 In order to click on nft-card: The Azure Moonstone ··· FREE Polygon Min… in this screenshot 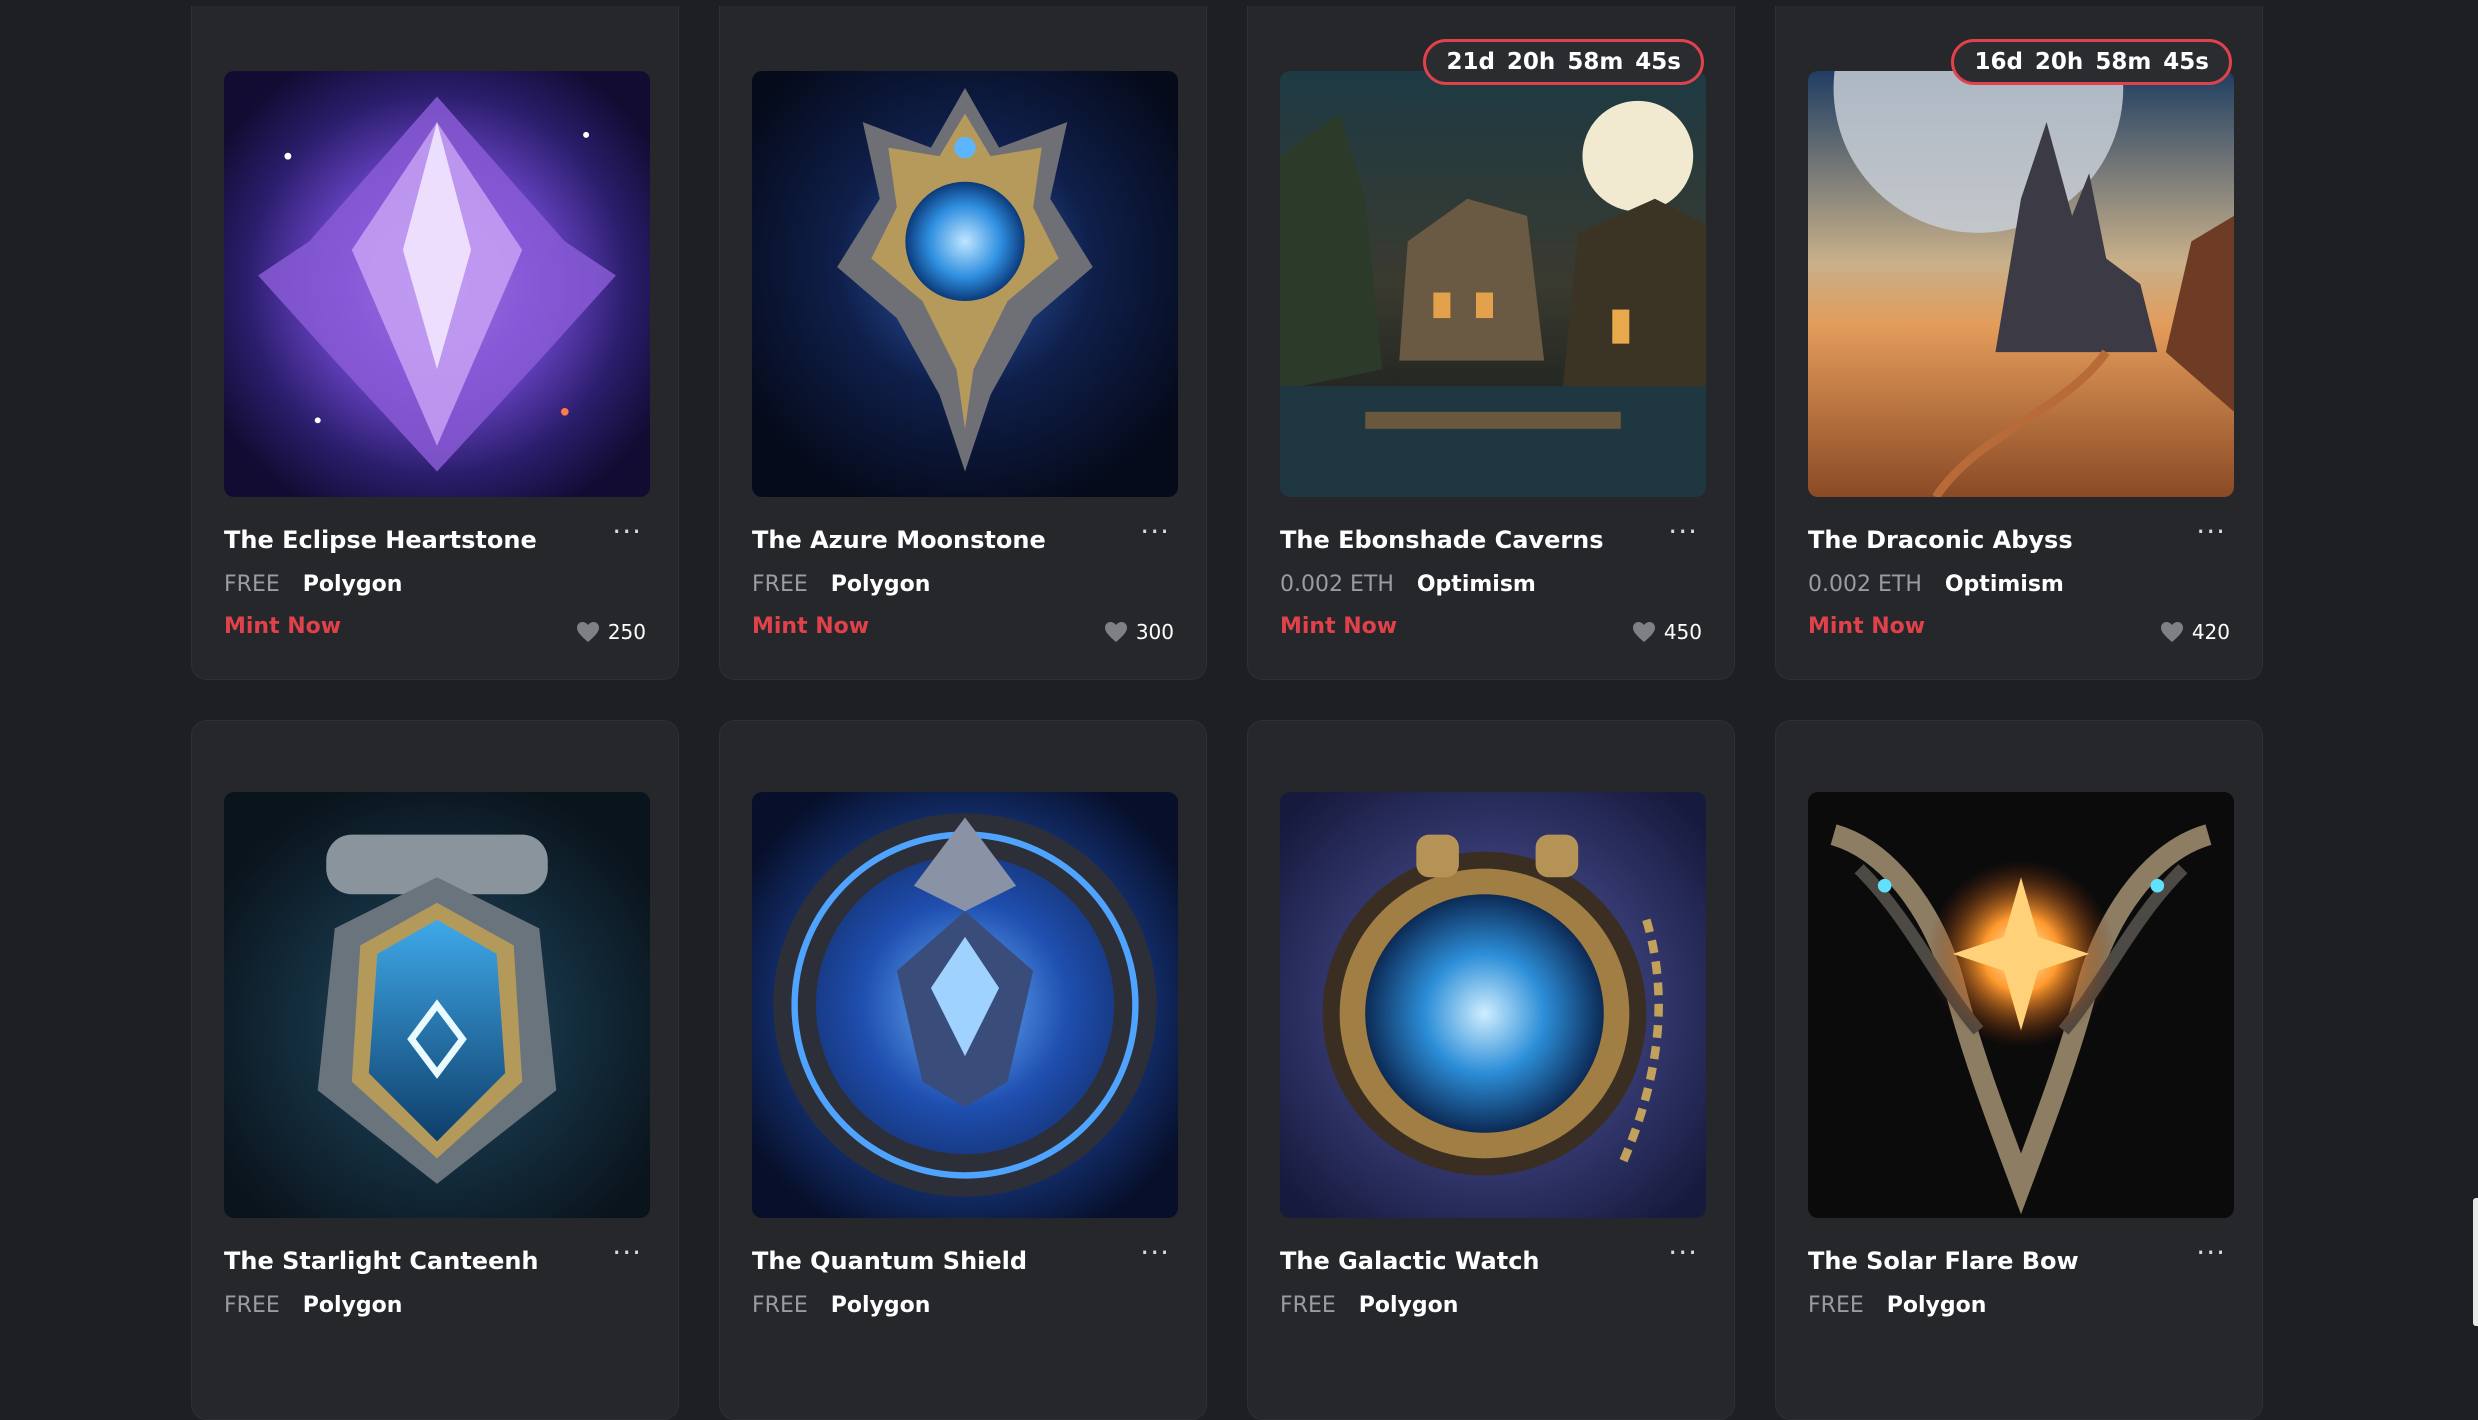, I will do `click(963, 343)`.